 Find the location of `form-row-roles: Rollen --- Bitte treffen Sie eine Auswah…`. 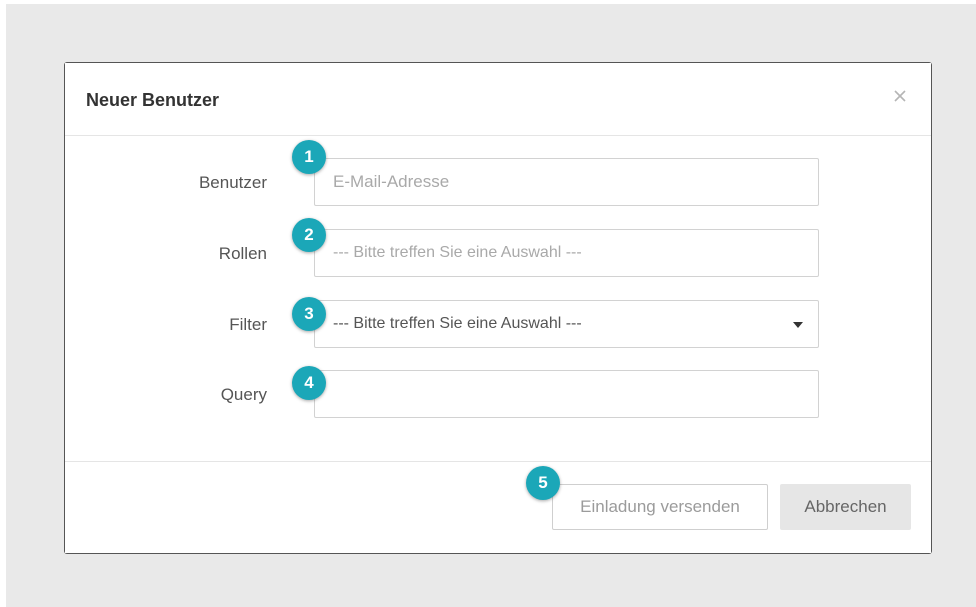

form-row-roles: Rollen --- Bitte treffen Sie eine Auswah… is located at coordinates (498, 248).